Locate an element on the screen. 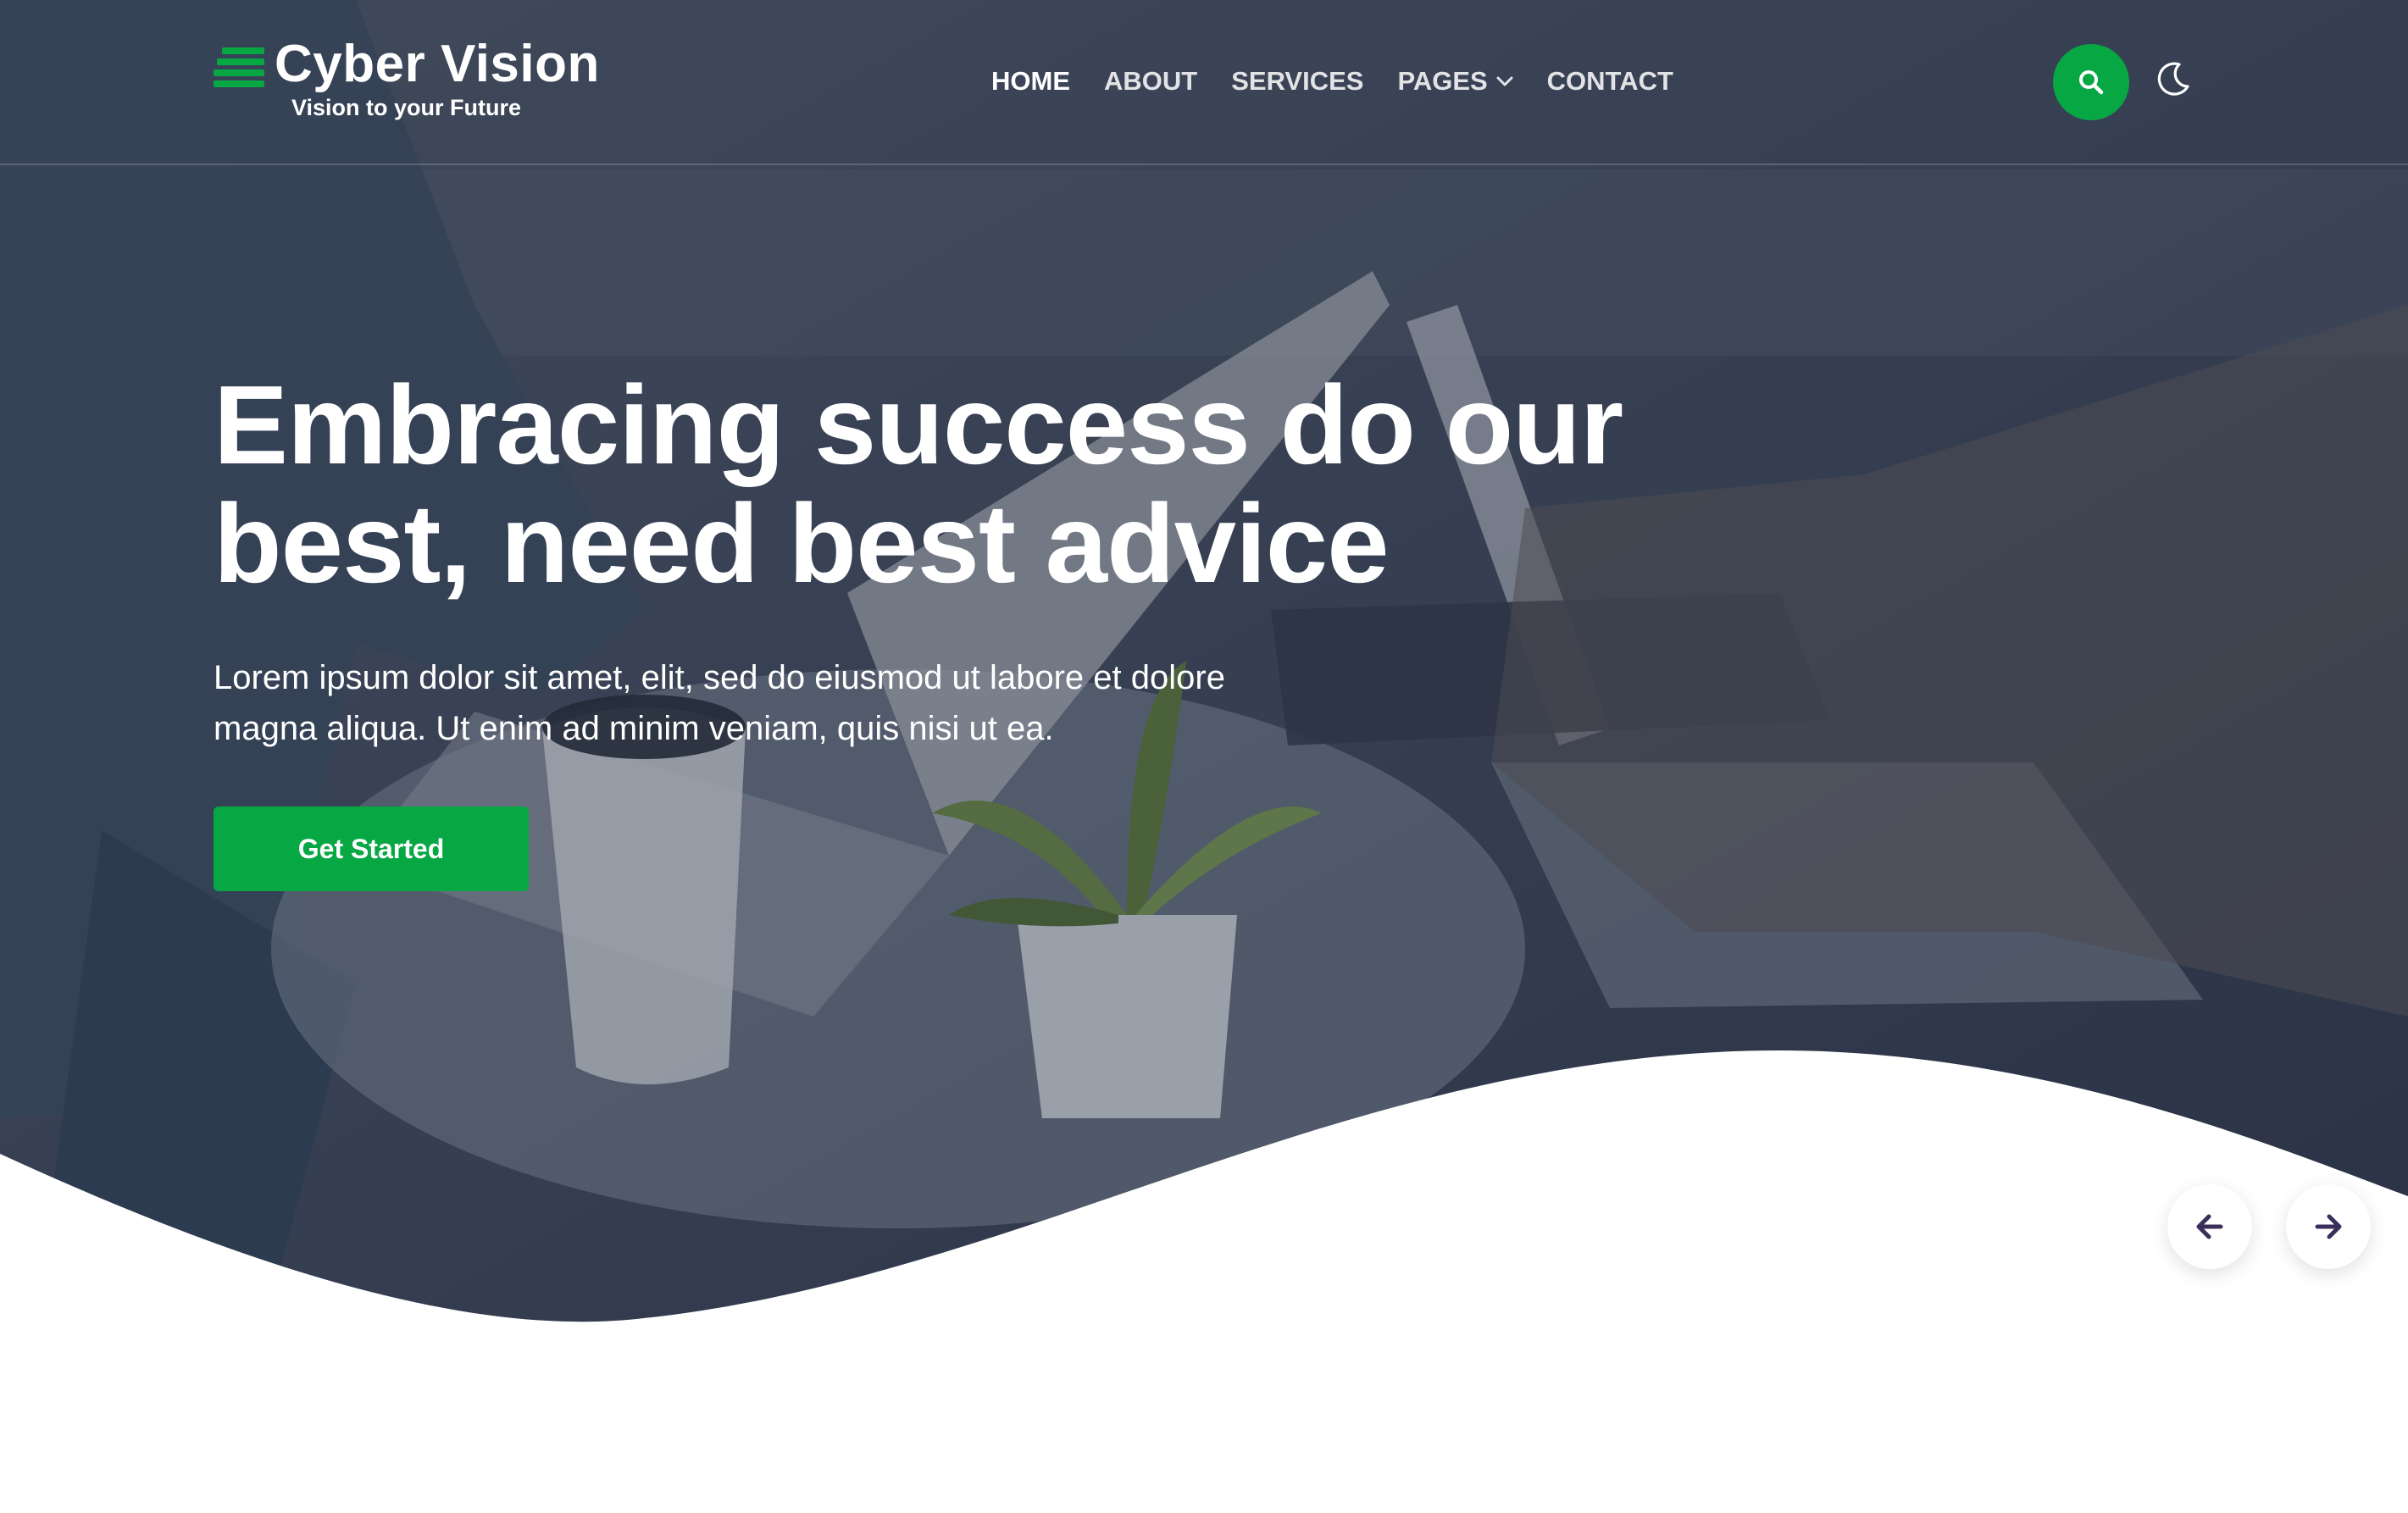 This screenshot has width=2408, height=1513. brand-logo: Cyber Vision Vision to your Future is located at coordinates (406, 80).